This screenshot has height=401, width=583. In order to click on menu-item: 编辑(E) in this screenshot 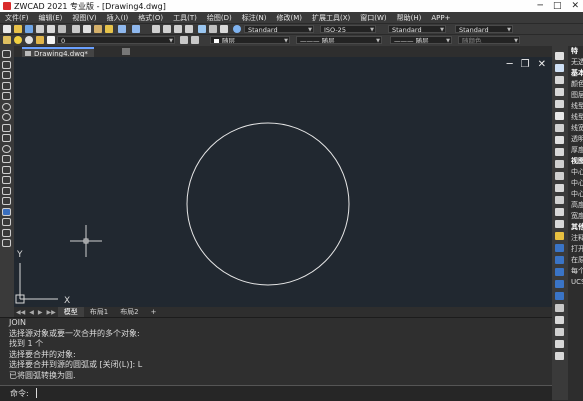, I will do `click(51, 18)`.